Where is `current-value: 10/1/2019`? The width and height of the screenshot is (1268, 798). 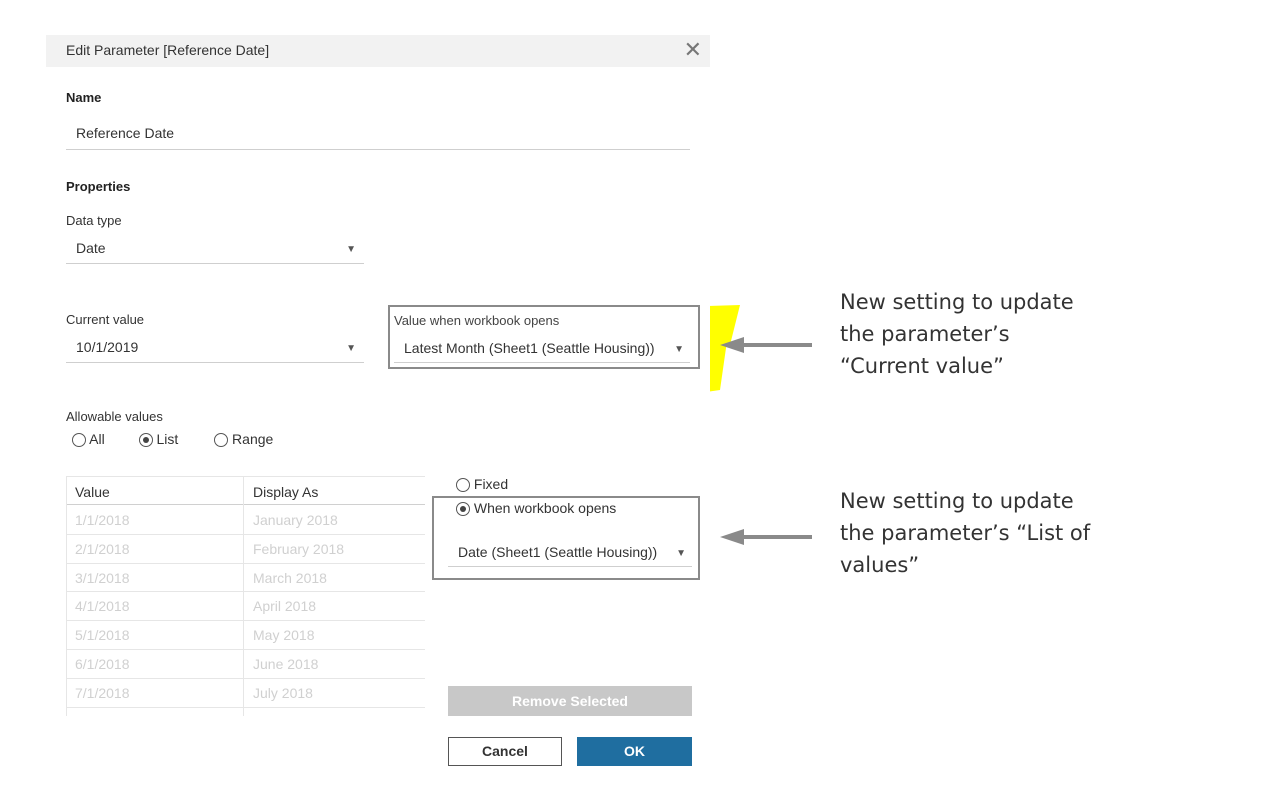 current-value: 10/1/2019 is located at coordinates (107, 347).